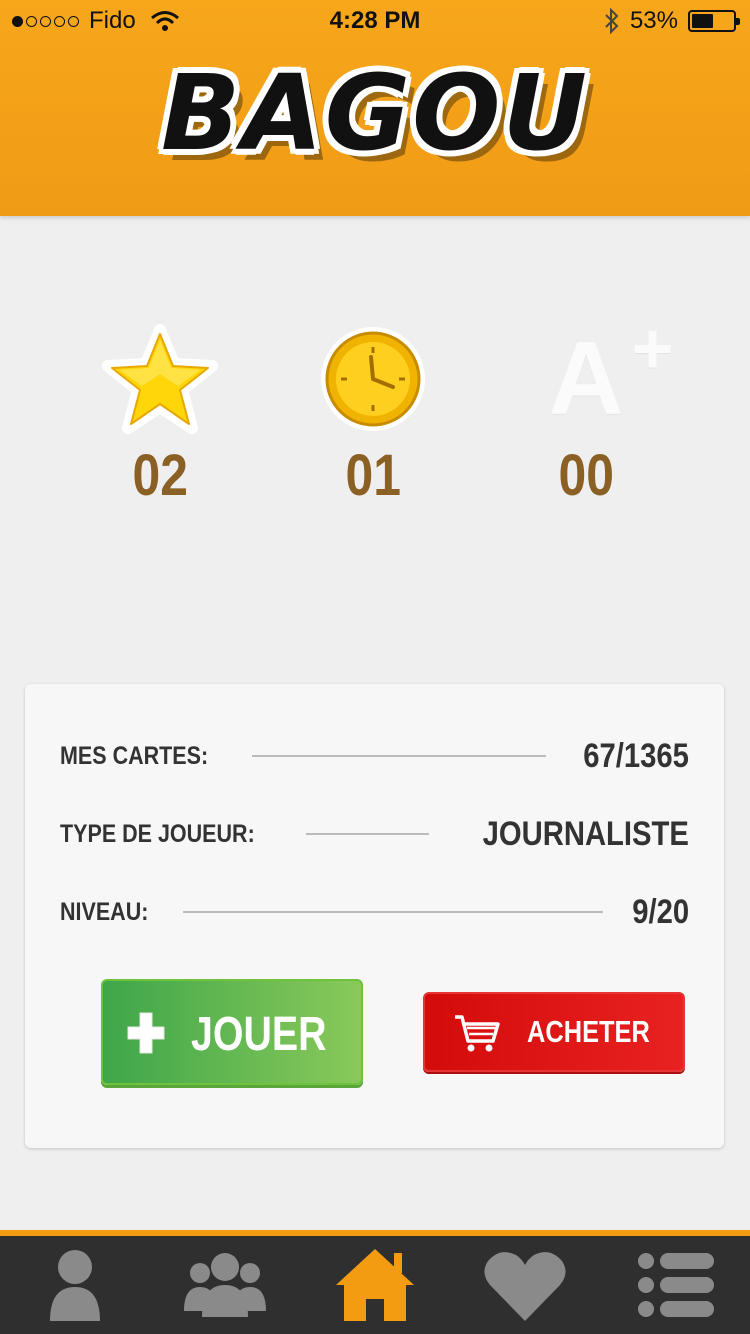 The height and width of the screenshot is (1334, 750). I want to click on group-icon, so click(225, 1285).